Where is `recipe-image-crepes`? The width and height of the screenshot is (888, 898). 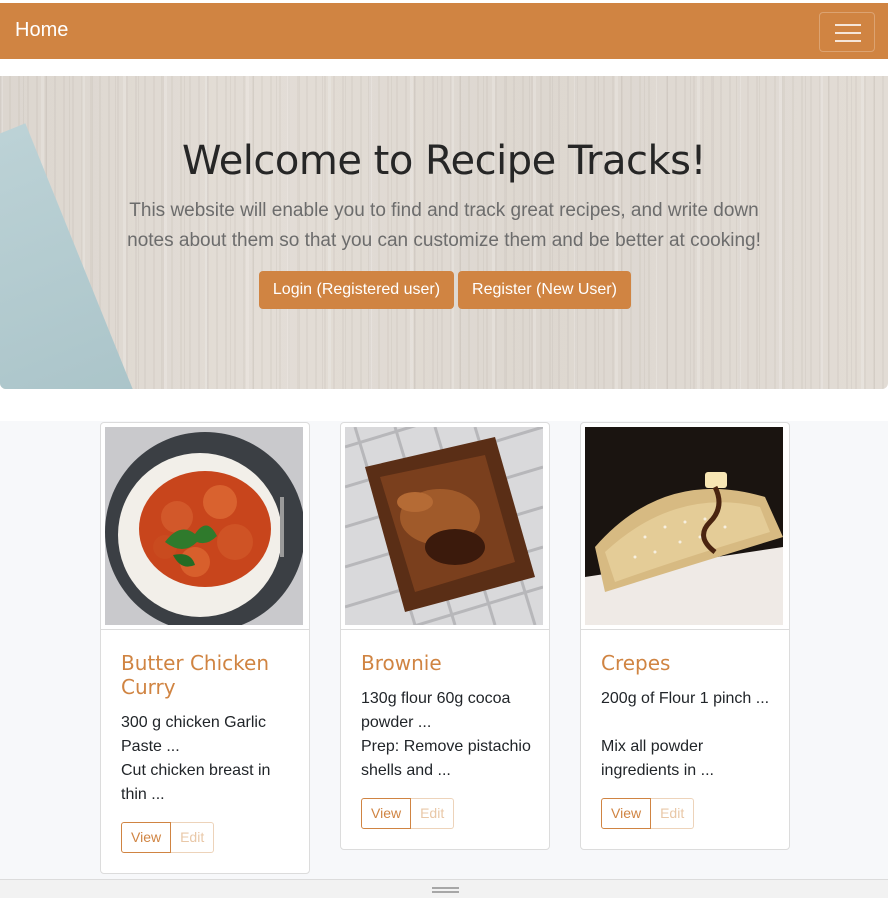
recipe-image-crepes is located at coordinates (685, 526).